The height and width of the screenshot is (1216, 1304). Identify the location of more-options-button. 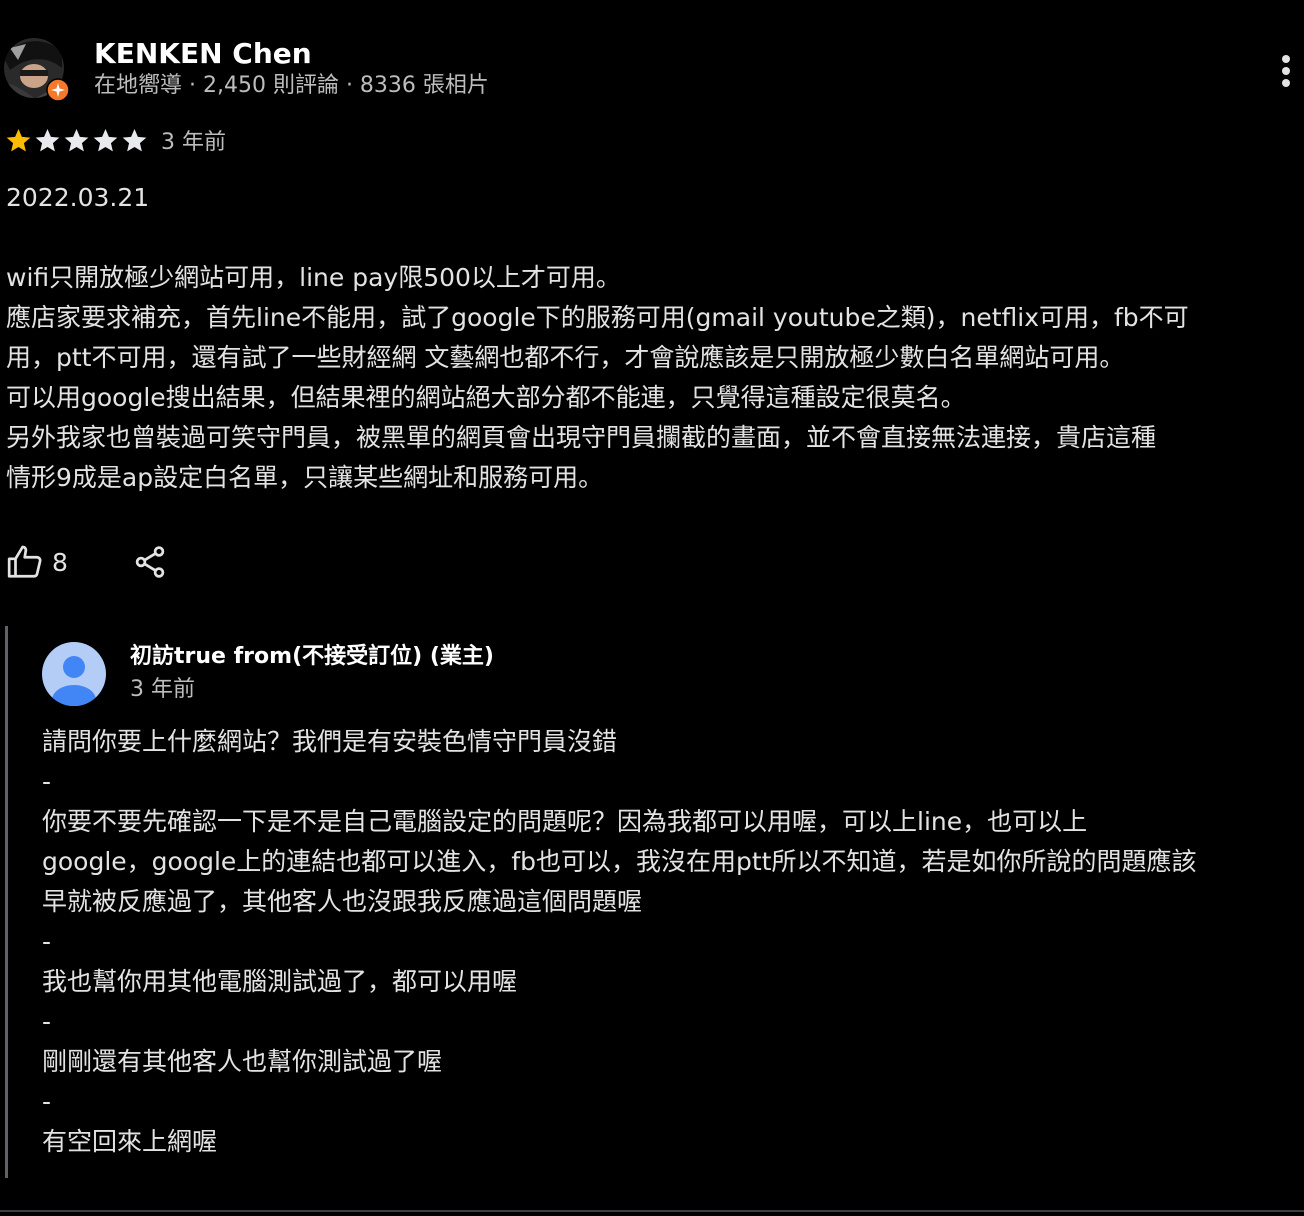
(1285, 71).